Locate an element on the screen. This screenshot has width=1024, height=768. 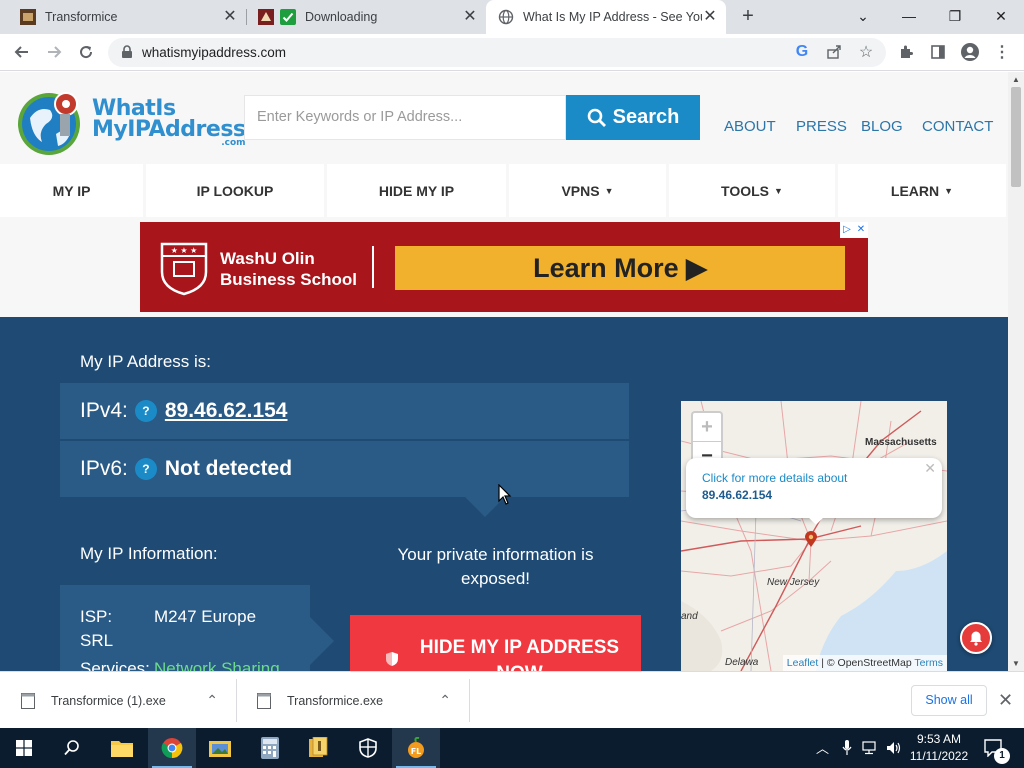
minimize-icon: — is located at coordinates (909, 16).